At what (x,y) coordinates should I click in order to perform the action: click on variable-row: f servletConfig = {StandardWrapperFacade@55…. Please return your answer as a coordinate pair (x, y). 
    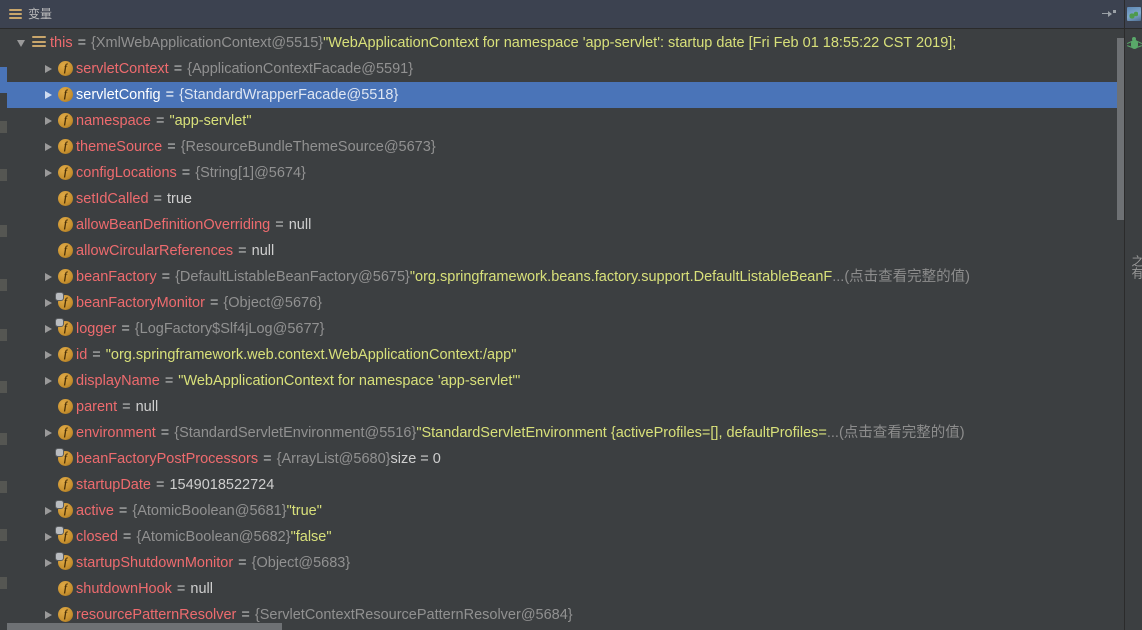
    Looking at the image, I should click on (562, 95).